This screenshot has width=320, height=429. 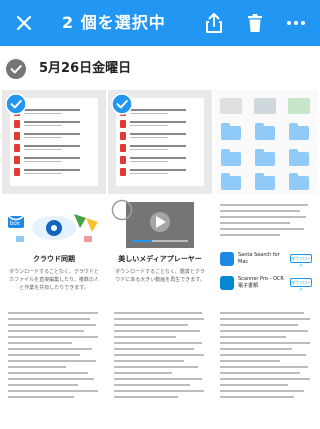 What do you see at coordinates (259, 258) in the screenshot?
I see `app-name: Santa Search for Mac` at bounding box center [259, 258].